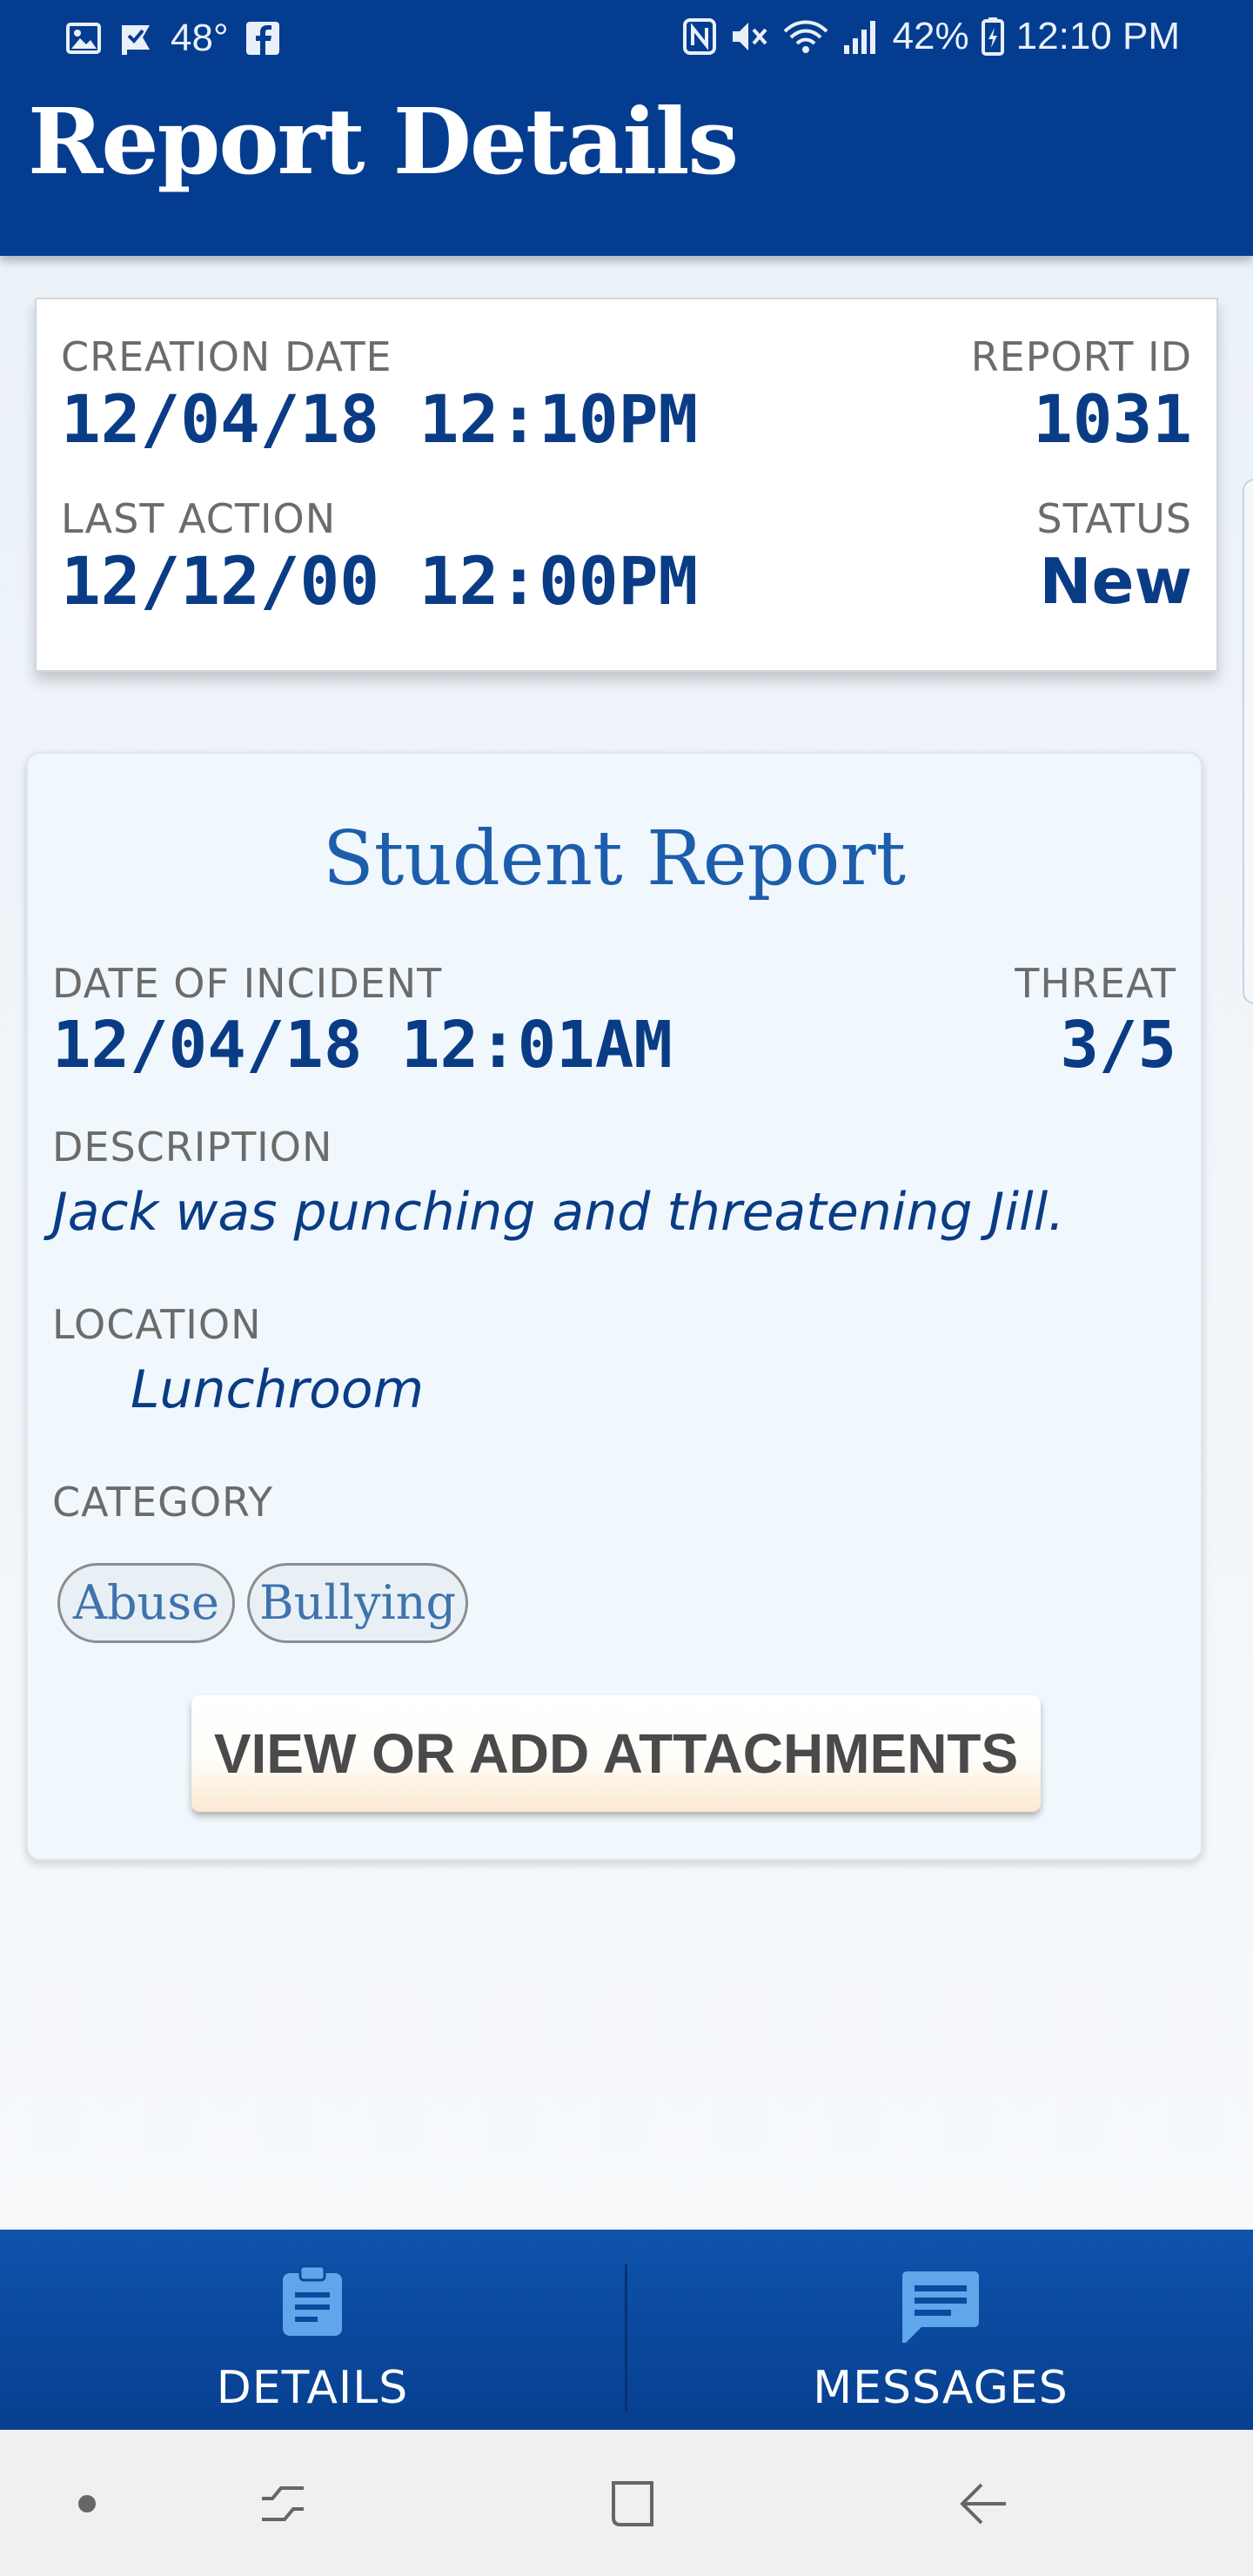 This screenshot has height=2576, width=1253. I want to click on signal-icon, so click(861, 37).